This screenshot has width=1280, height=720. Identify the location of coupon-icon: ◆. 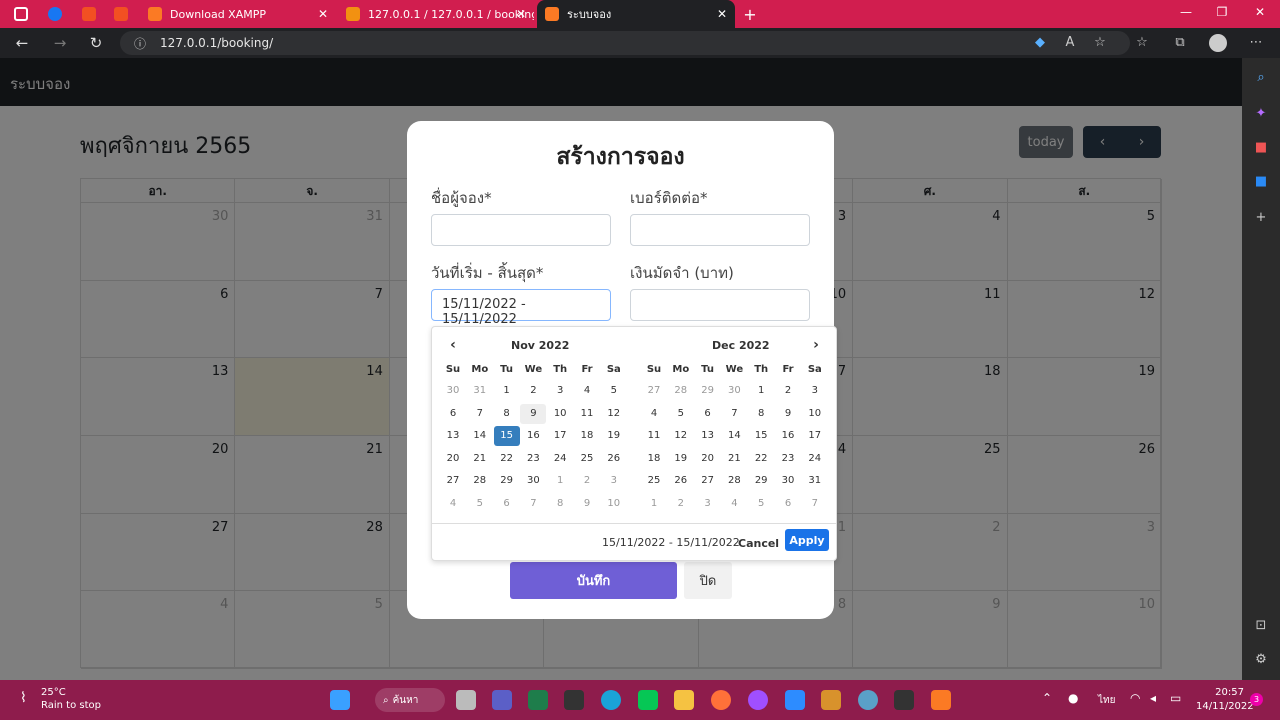
(1040, 43).